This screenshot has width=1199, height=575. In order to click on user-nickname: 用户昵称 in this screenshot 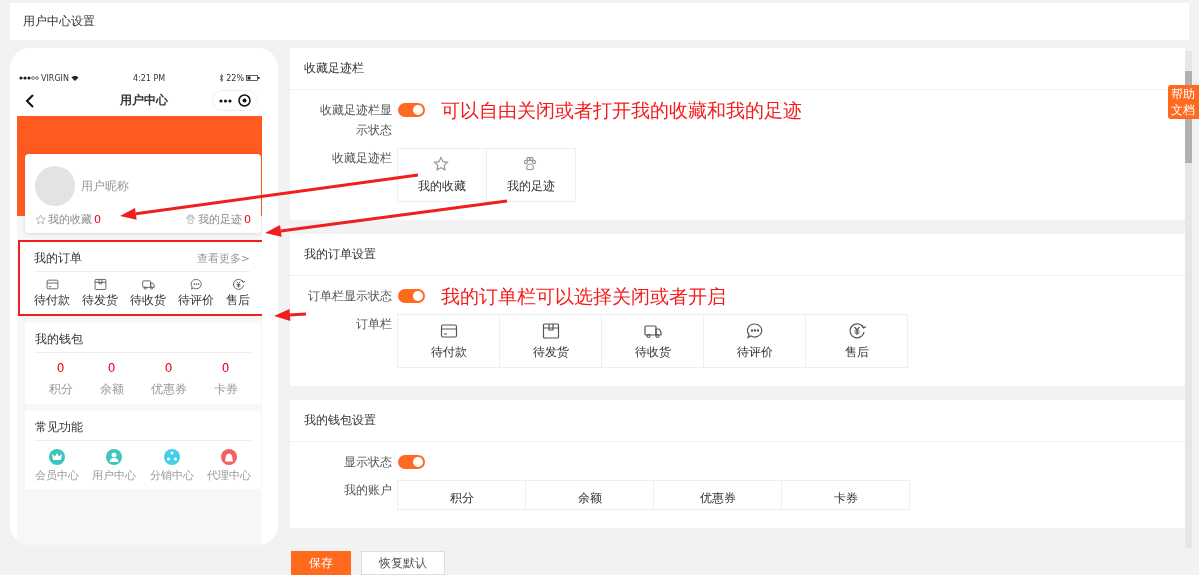, I will do `click(105, 186)`.